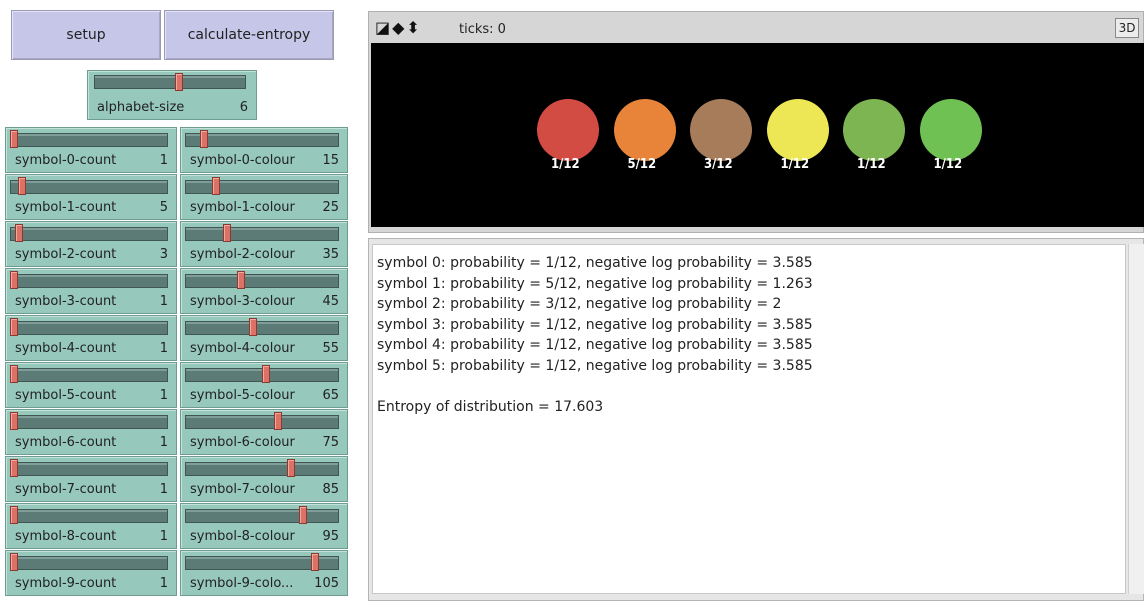 This screenshot has width=1144, height=601. I want to click on slider-label: symbol-5-count, so click(66, 395).